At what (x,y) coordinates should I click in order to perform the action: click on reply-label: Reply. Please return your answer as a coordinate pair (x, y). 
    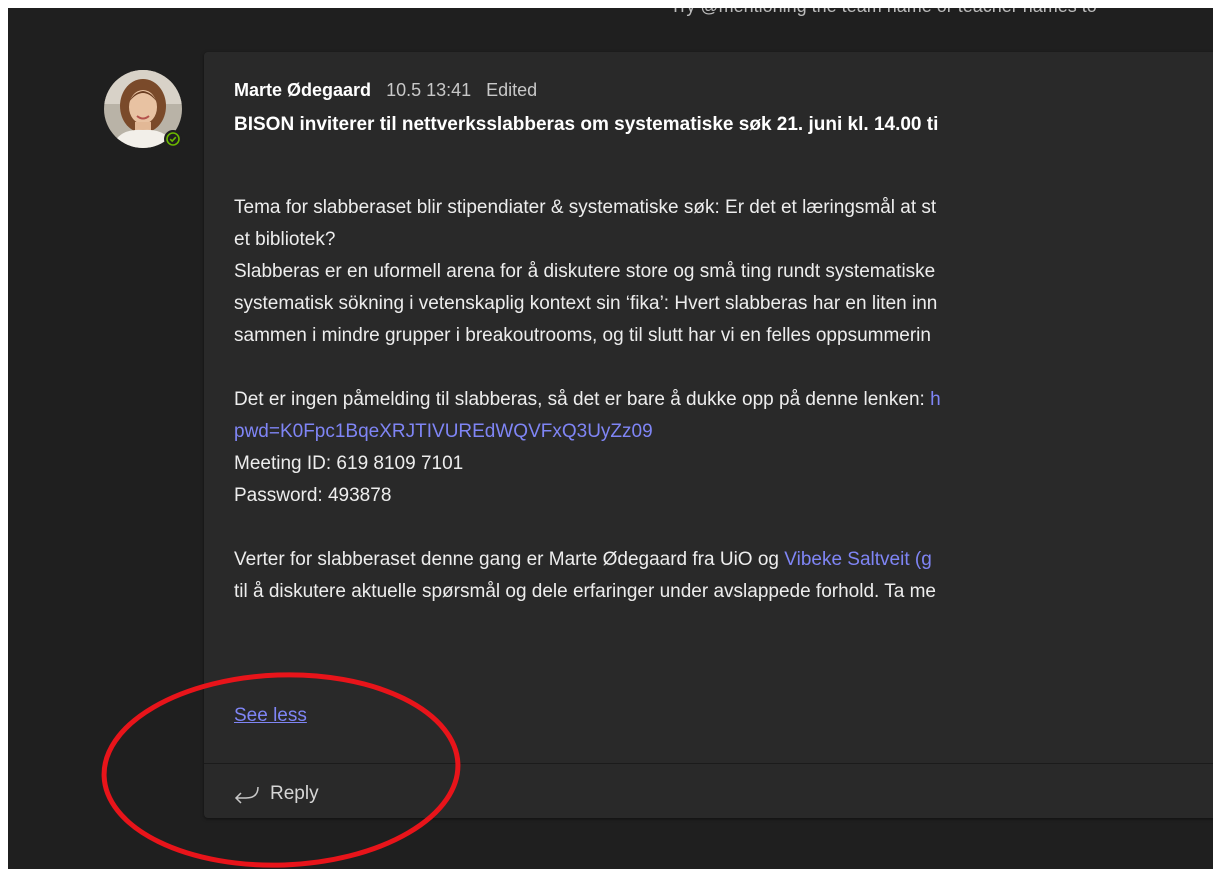
    Looking at the image, I should click on (294, 793).